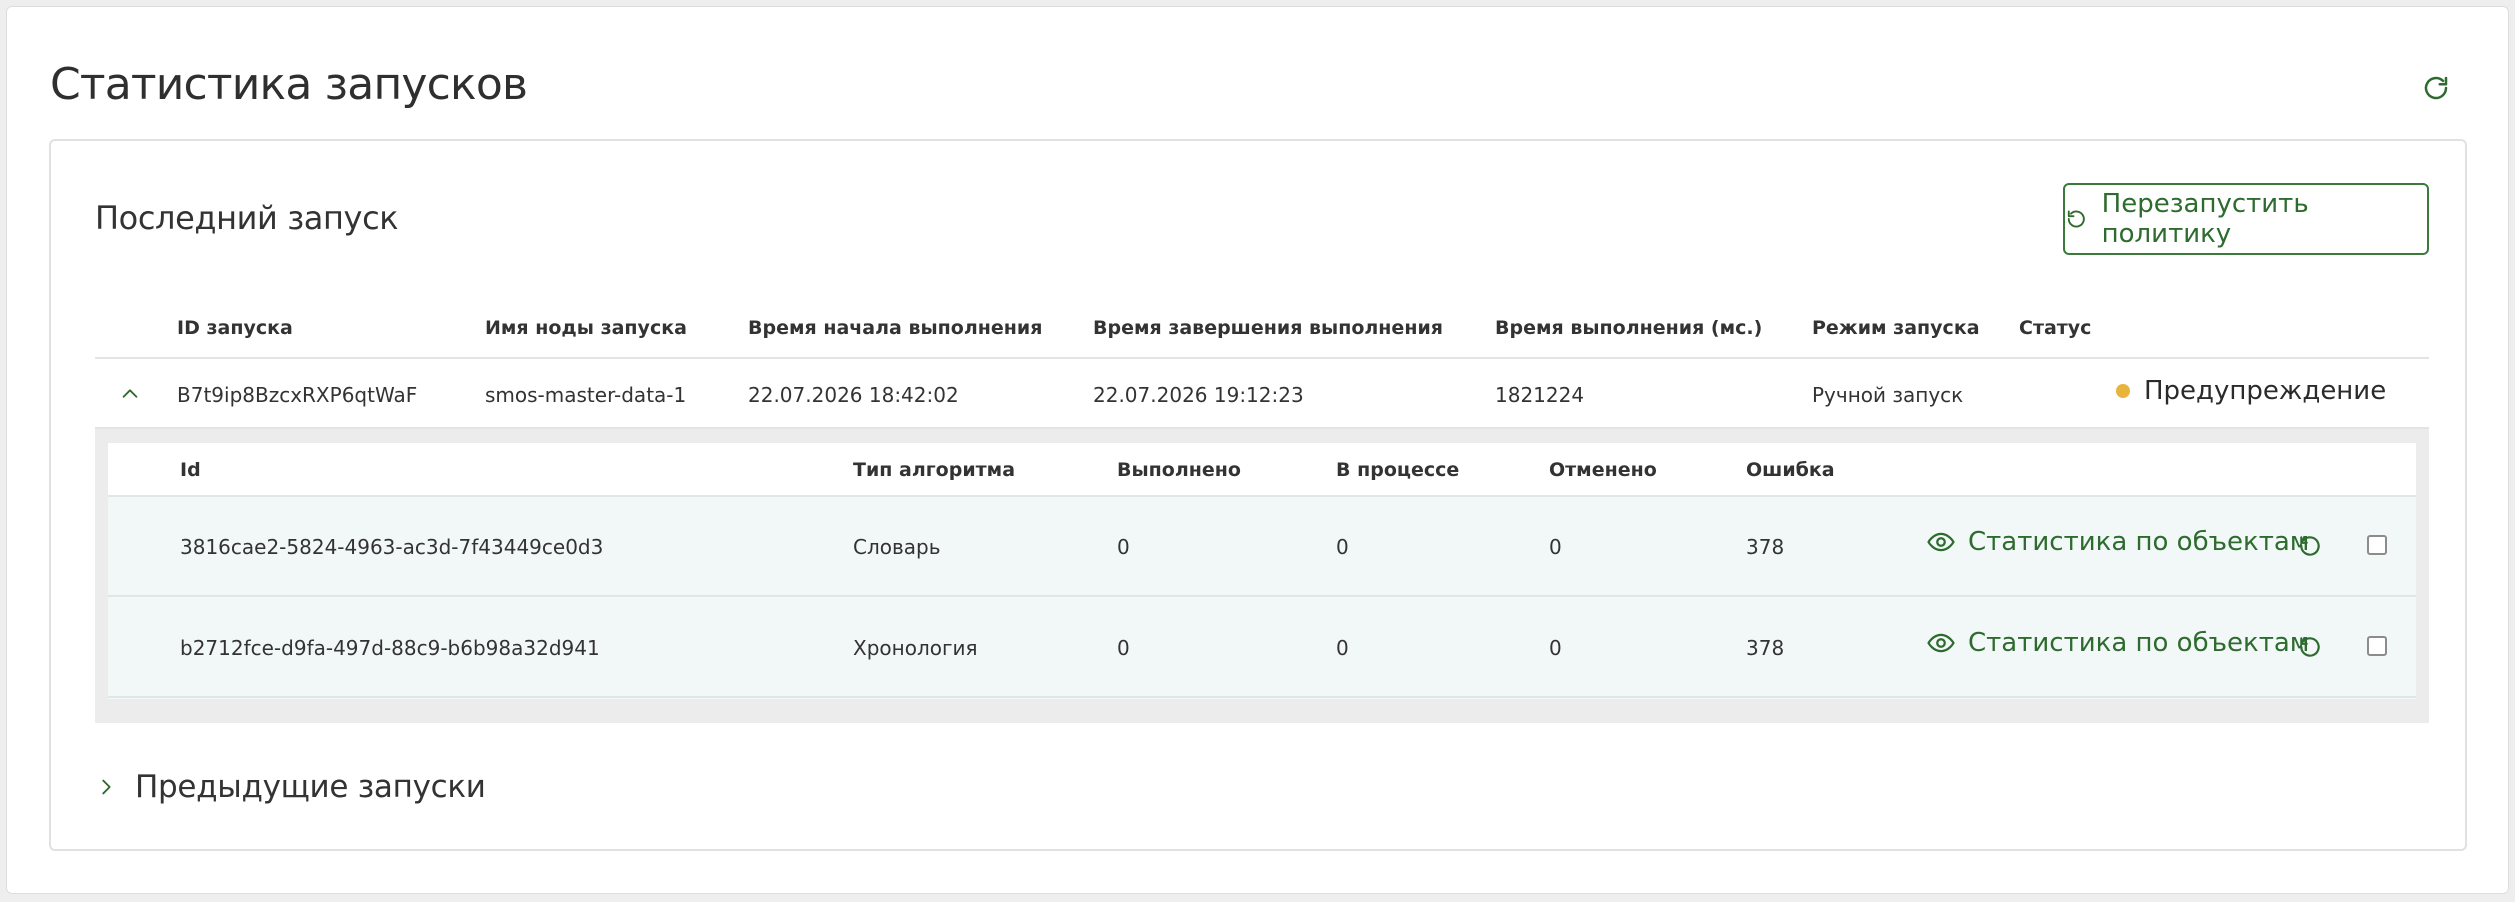  What do you see at coordinates (392, 547) in the screenshot?
I see `algorithm-id: 3816cae2-5824-4963-ac3d-7f43449ce0d3` at bounding box center [392, 547].